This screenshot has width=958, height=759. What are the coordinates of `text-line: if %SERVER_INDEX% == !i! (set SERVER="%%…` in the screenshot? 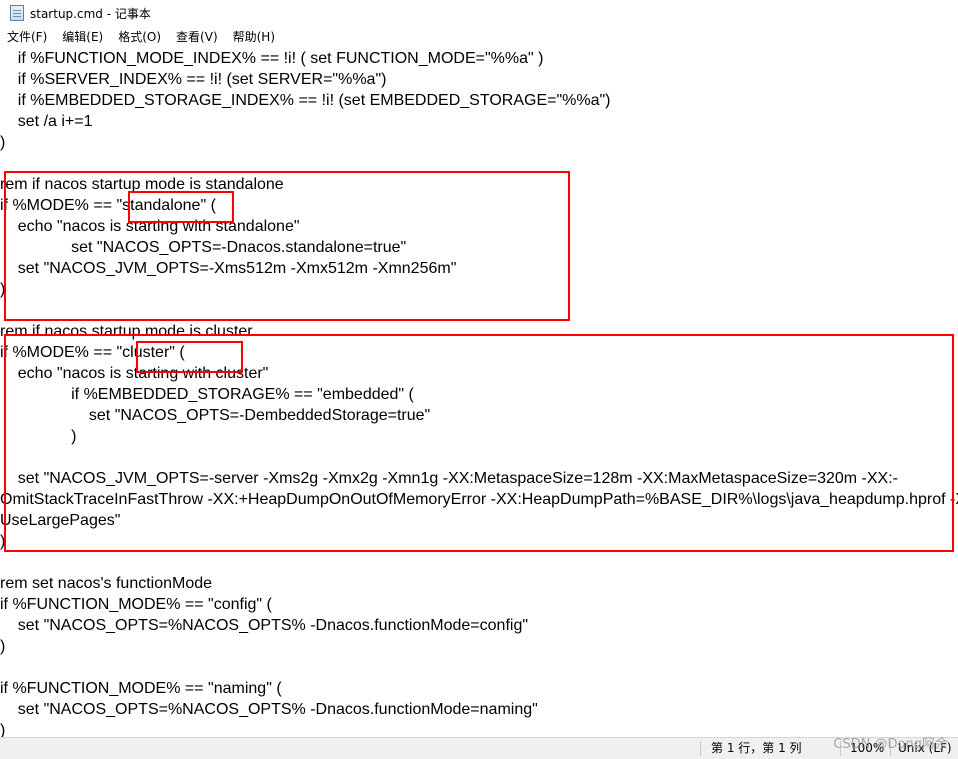 It's located at (193, 79).